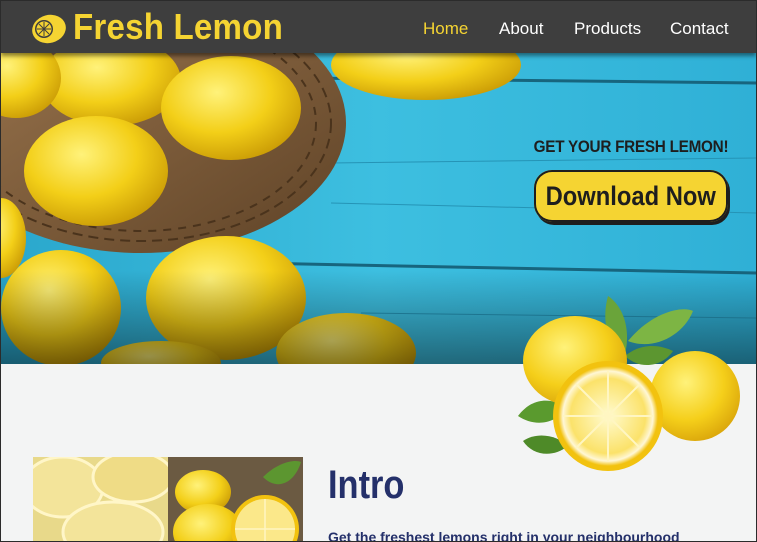 Image resolution: width=757 pixels, height=542 pixels. I want to click on hero-tagline: GET YOUR FRESH LEMON!, so click(630, 146).